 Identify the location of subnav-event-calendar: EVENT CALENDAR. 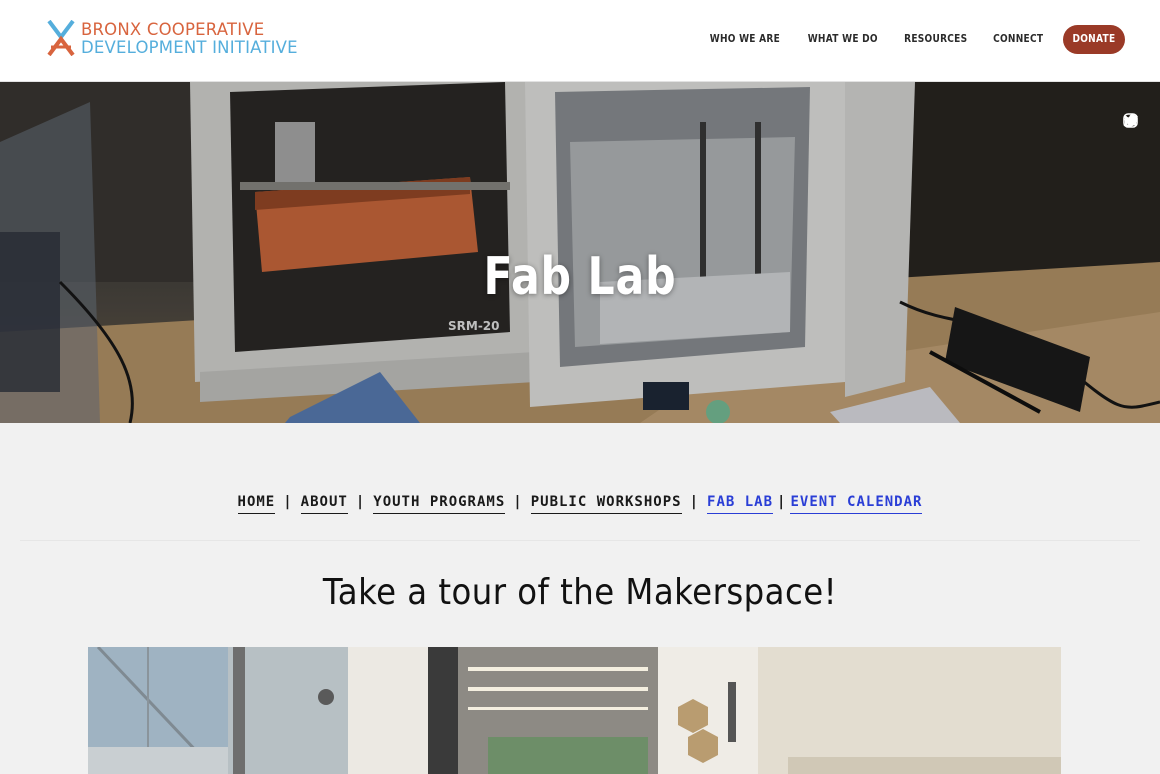
(856, 504).